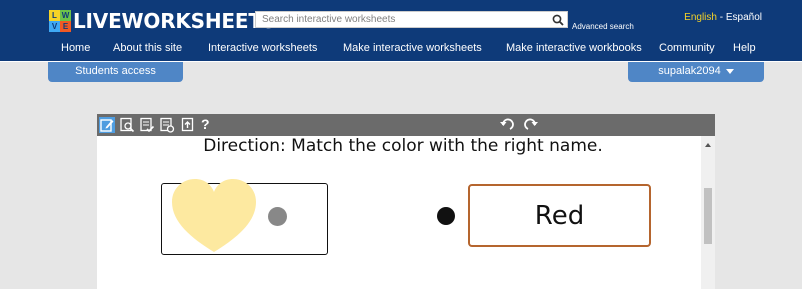  I want to click on export-icon, so click(188, 125).